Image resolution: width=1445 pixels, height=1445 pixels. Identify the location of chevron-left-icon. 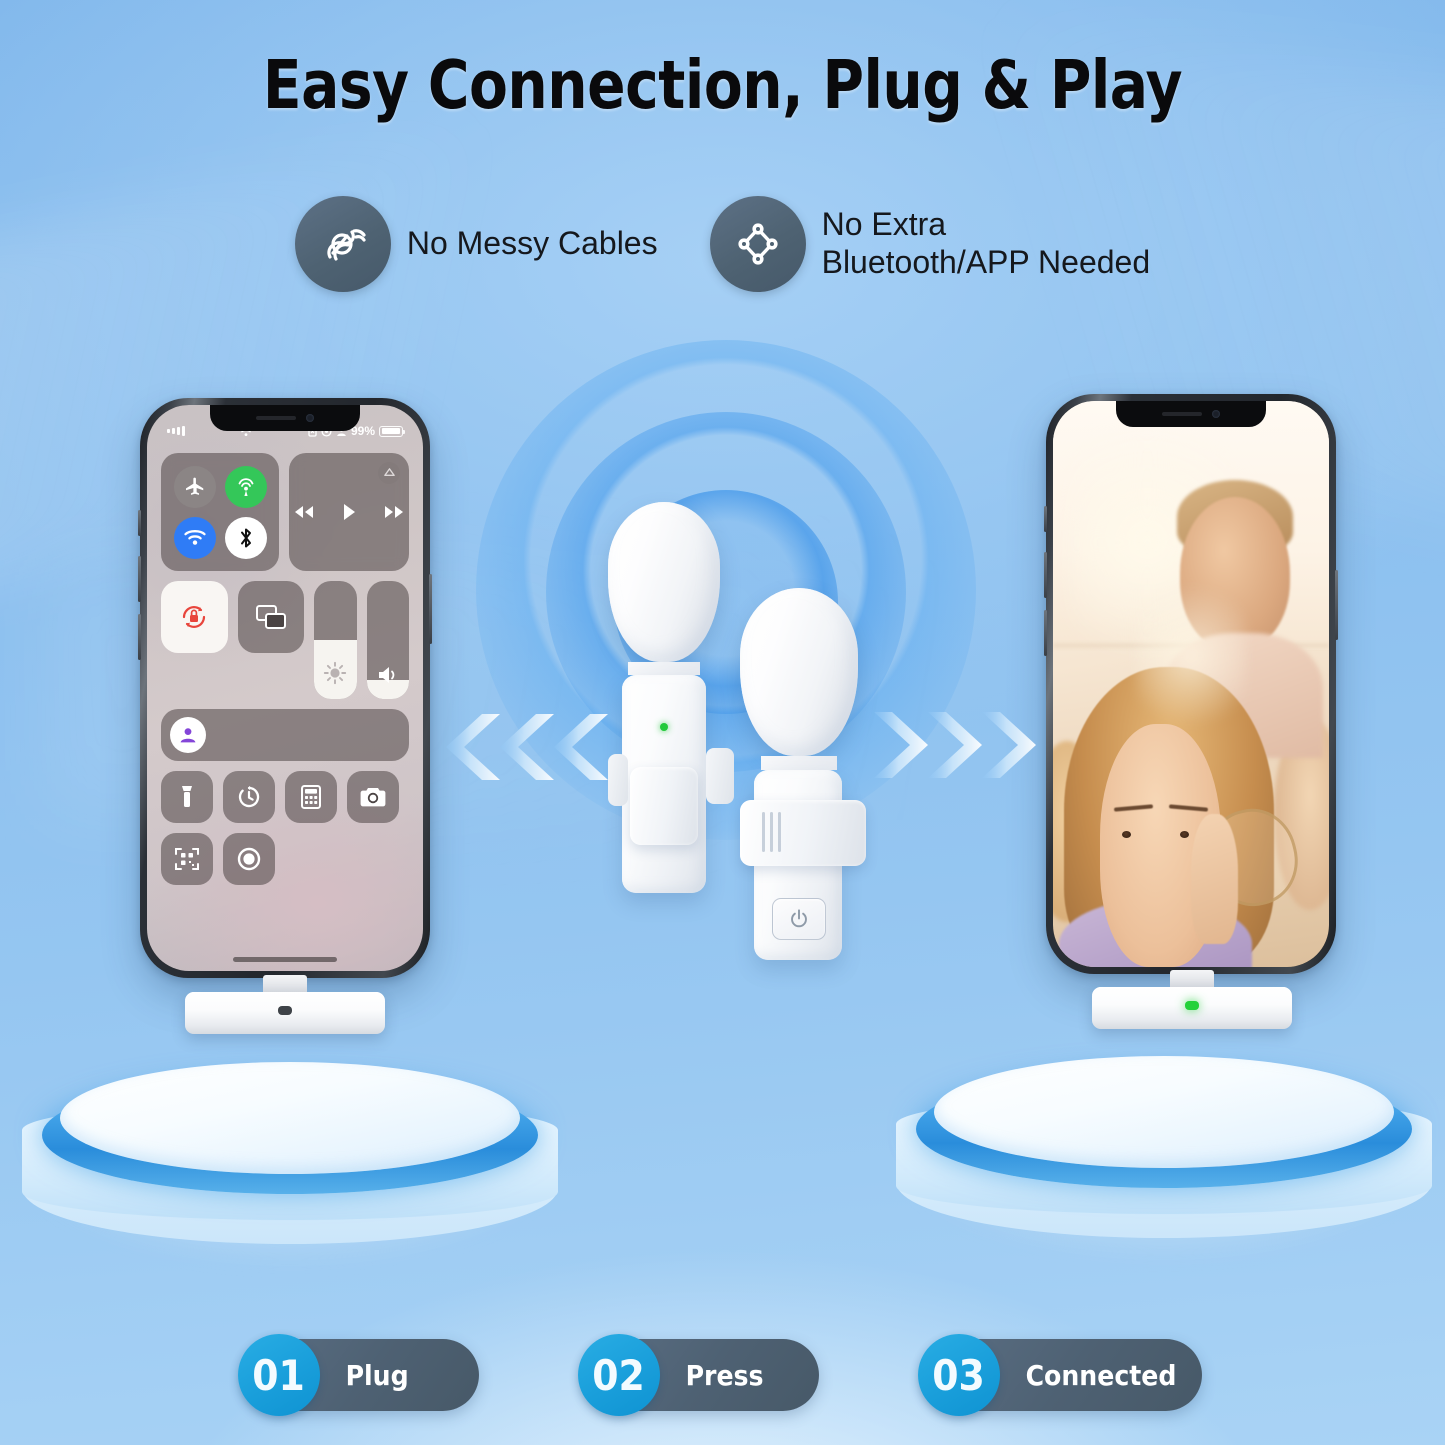
(527, 747).